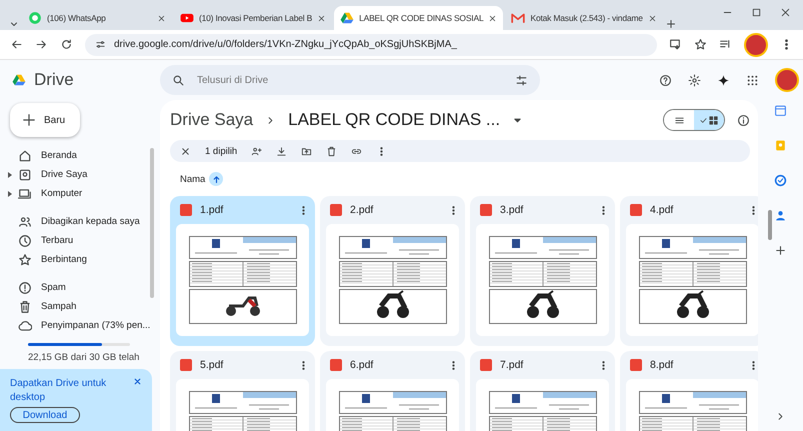 Image resolution: width=803 pixels, height=431 pixels. What do you see at coordinates (45, 415) in the screenshot?
I see `download-button: Download` at bounding box center [45, 415].